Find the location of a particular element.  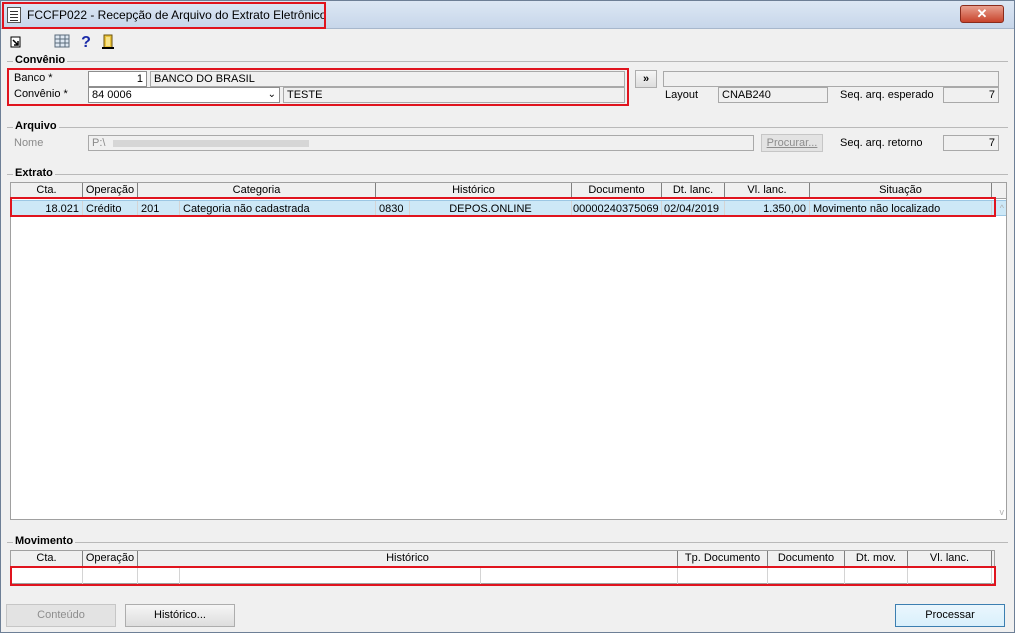

nome-value: P:\ is located at coordinates (99, 143).